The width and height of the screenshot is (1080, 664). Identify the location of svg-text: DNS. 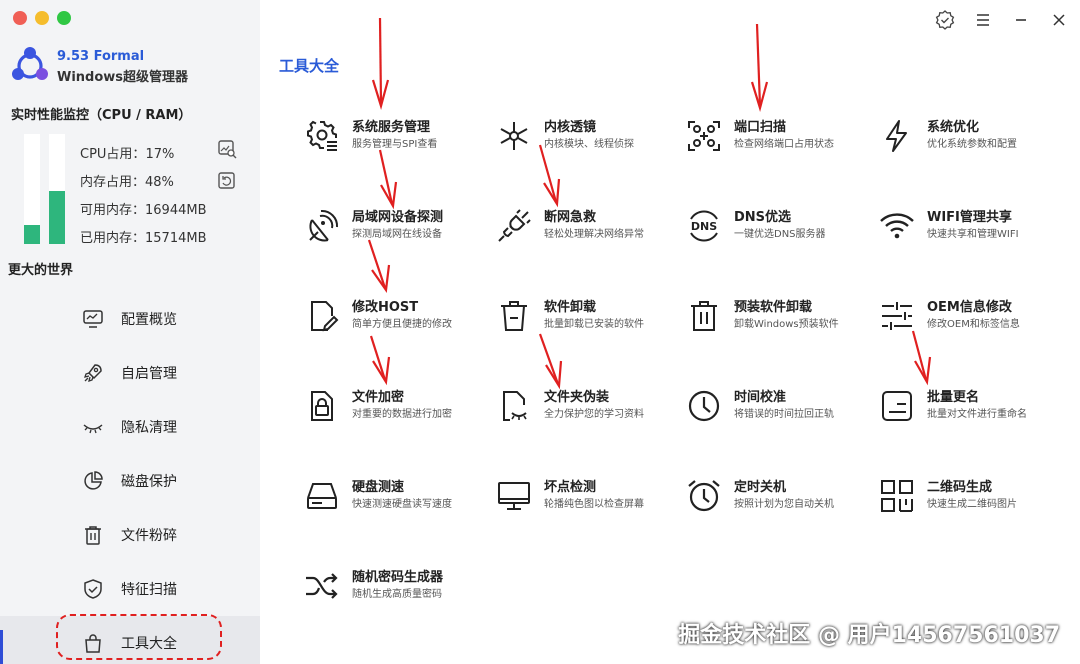
(704, 226).